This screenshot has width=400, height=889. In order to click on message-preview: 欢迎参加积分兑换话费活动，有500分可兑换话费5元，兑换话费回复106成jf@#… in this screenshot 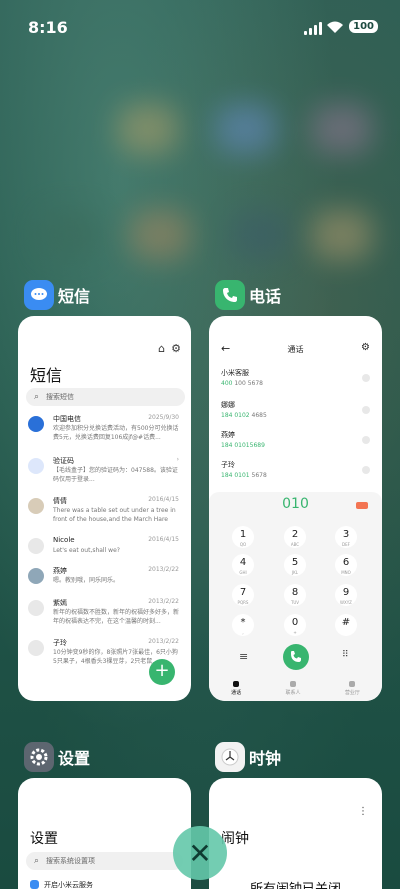, I will do `click(116, 433)`.